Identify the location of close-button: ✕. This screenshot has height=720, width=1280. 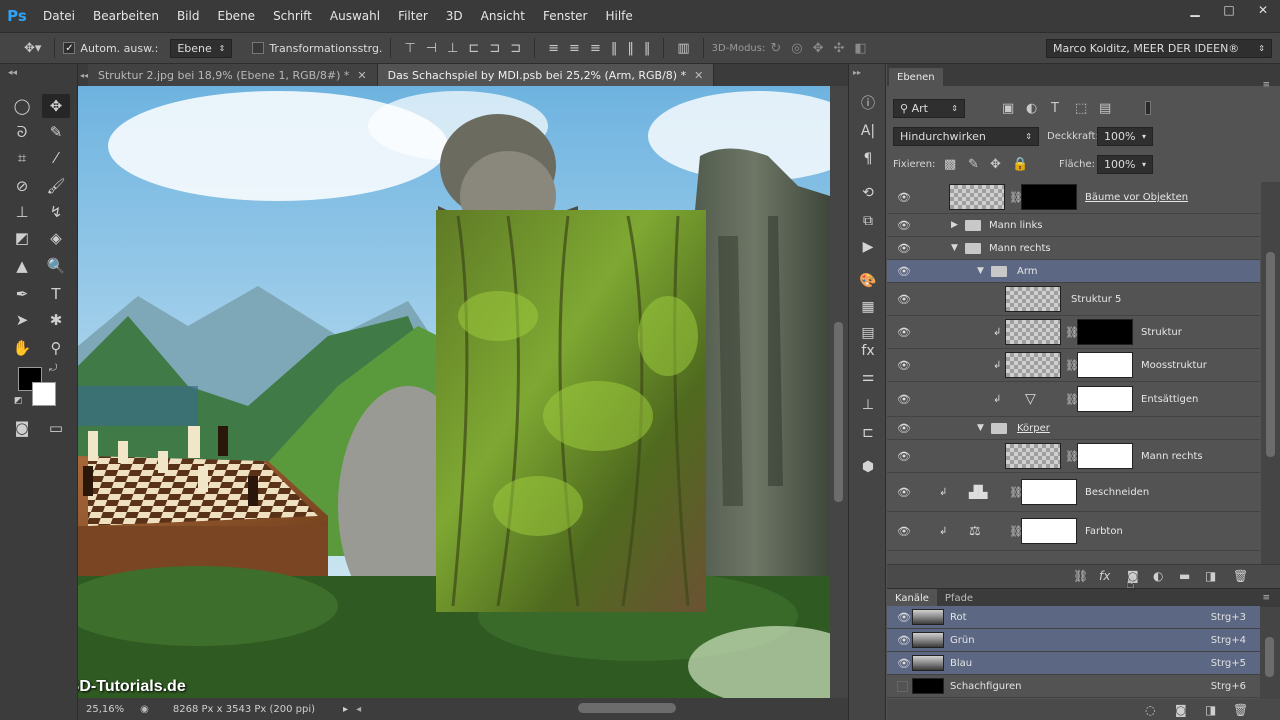
(1263, 10).